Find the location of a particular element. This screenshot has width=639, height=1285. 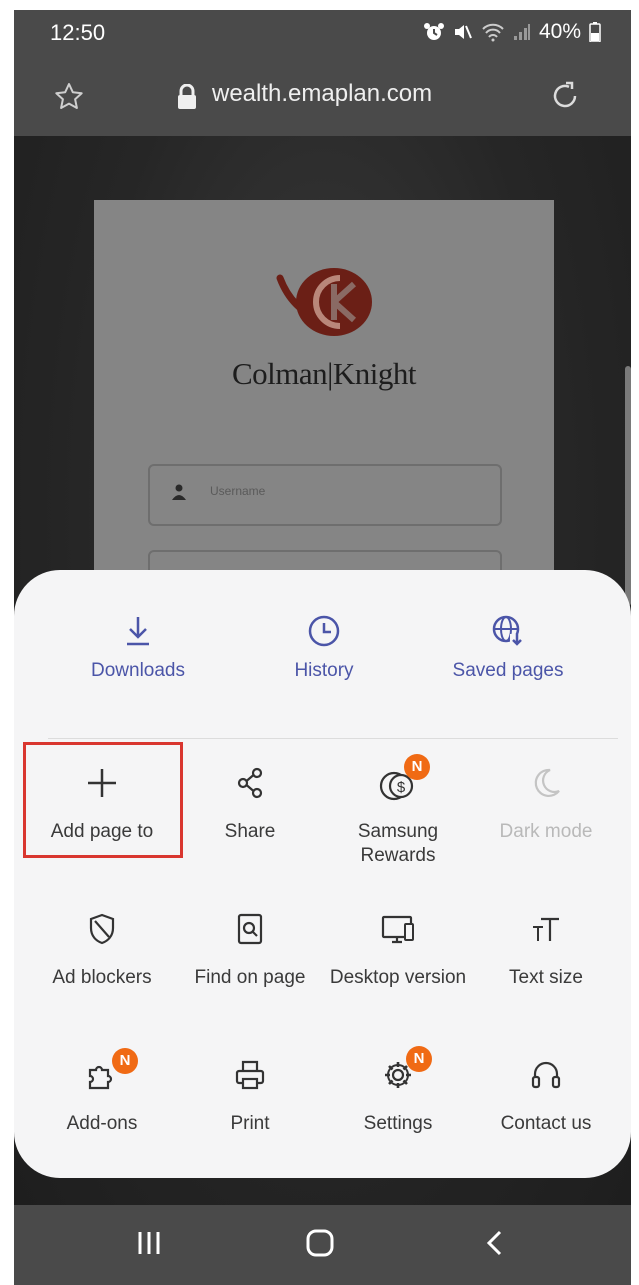

share-icon is located at coordinates (250, 783).